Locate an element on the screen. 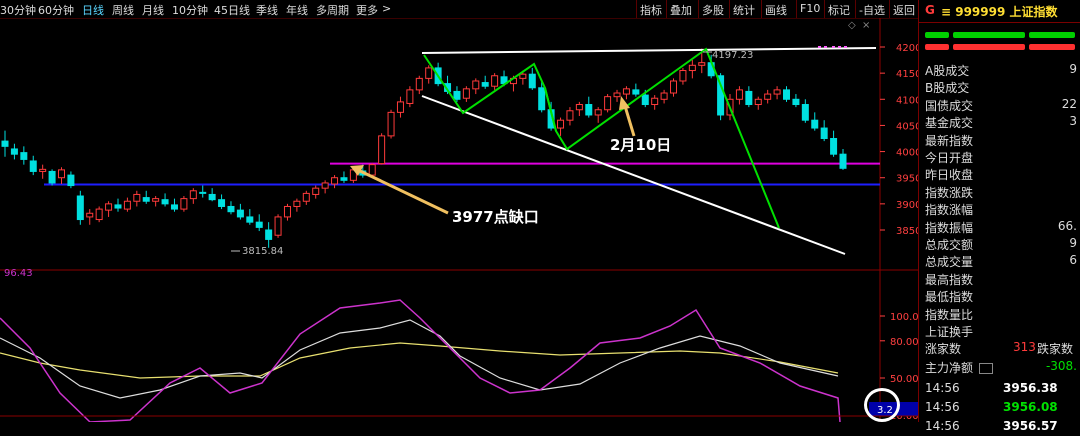 Image resolution: width=1080 pixels, height=436 pixels. price-tick-label: 3900 is located at coordinates (907, 205).